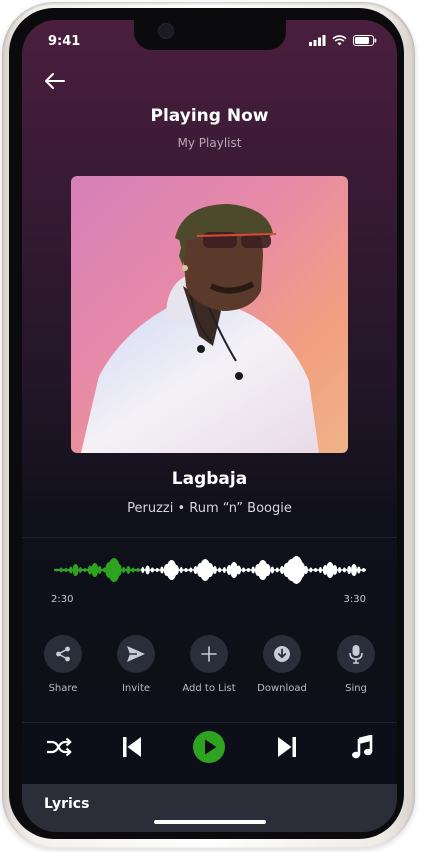 The width and height of the screenshot is (421, 852). I want to click on action-row: Share Invite Add to List Download Sing, so click(209, 665).